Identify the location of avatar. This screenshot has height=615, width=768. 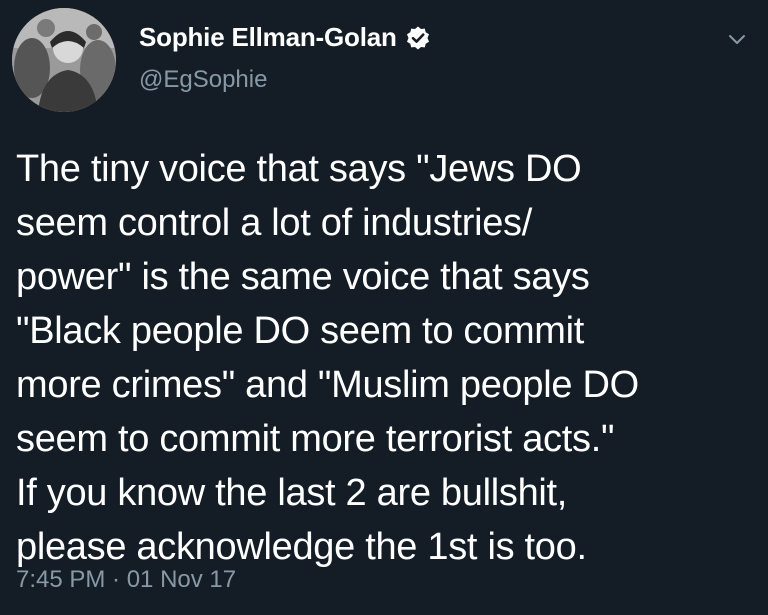
(64, 60).